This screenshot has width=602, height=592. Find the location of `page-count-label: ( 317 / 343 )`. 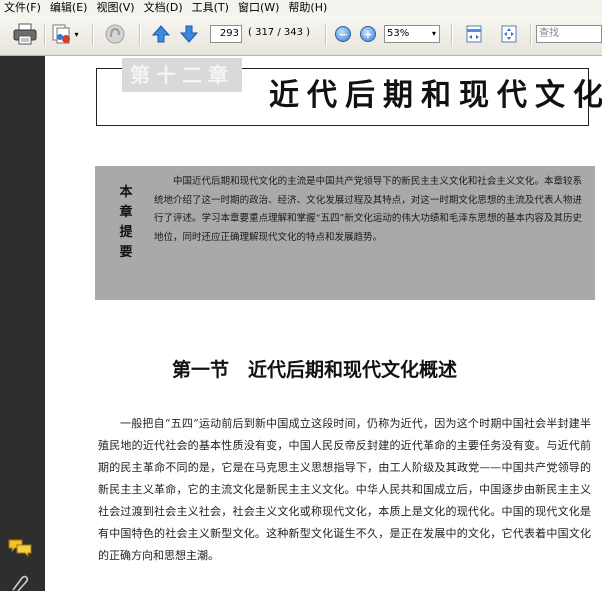

page-count-label: ( 317 / 343 ) is located at coordinates (279, 32).